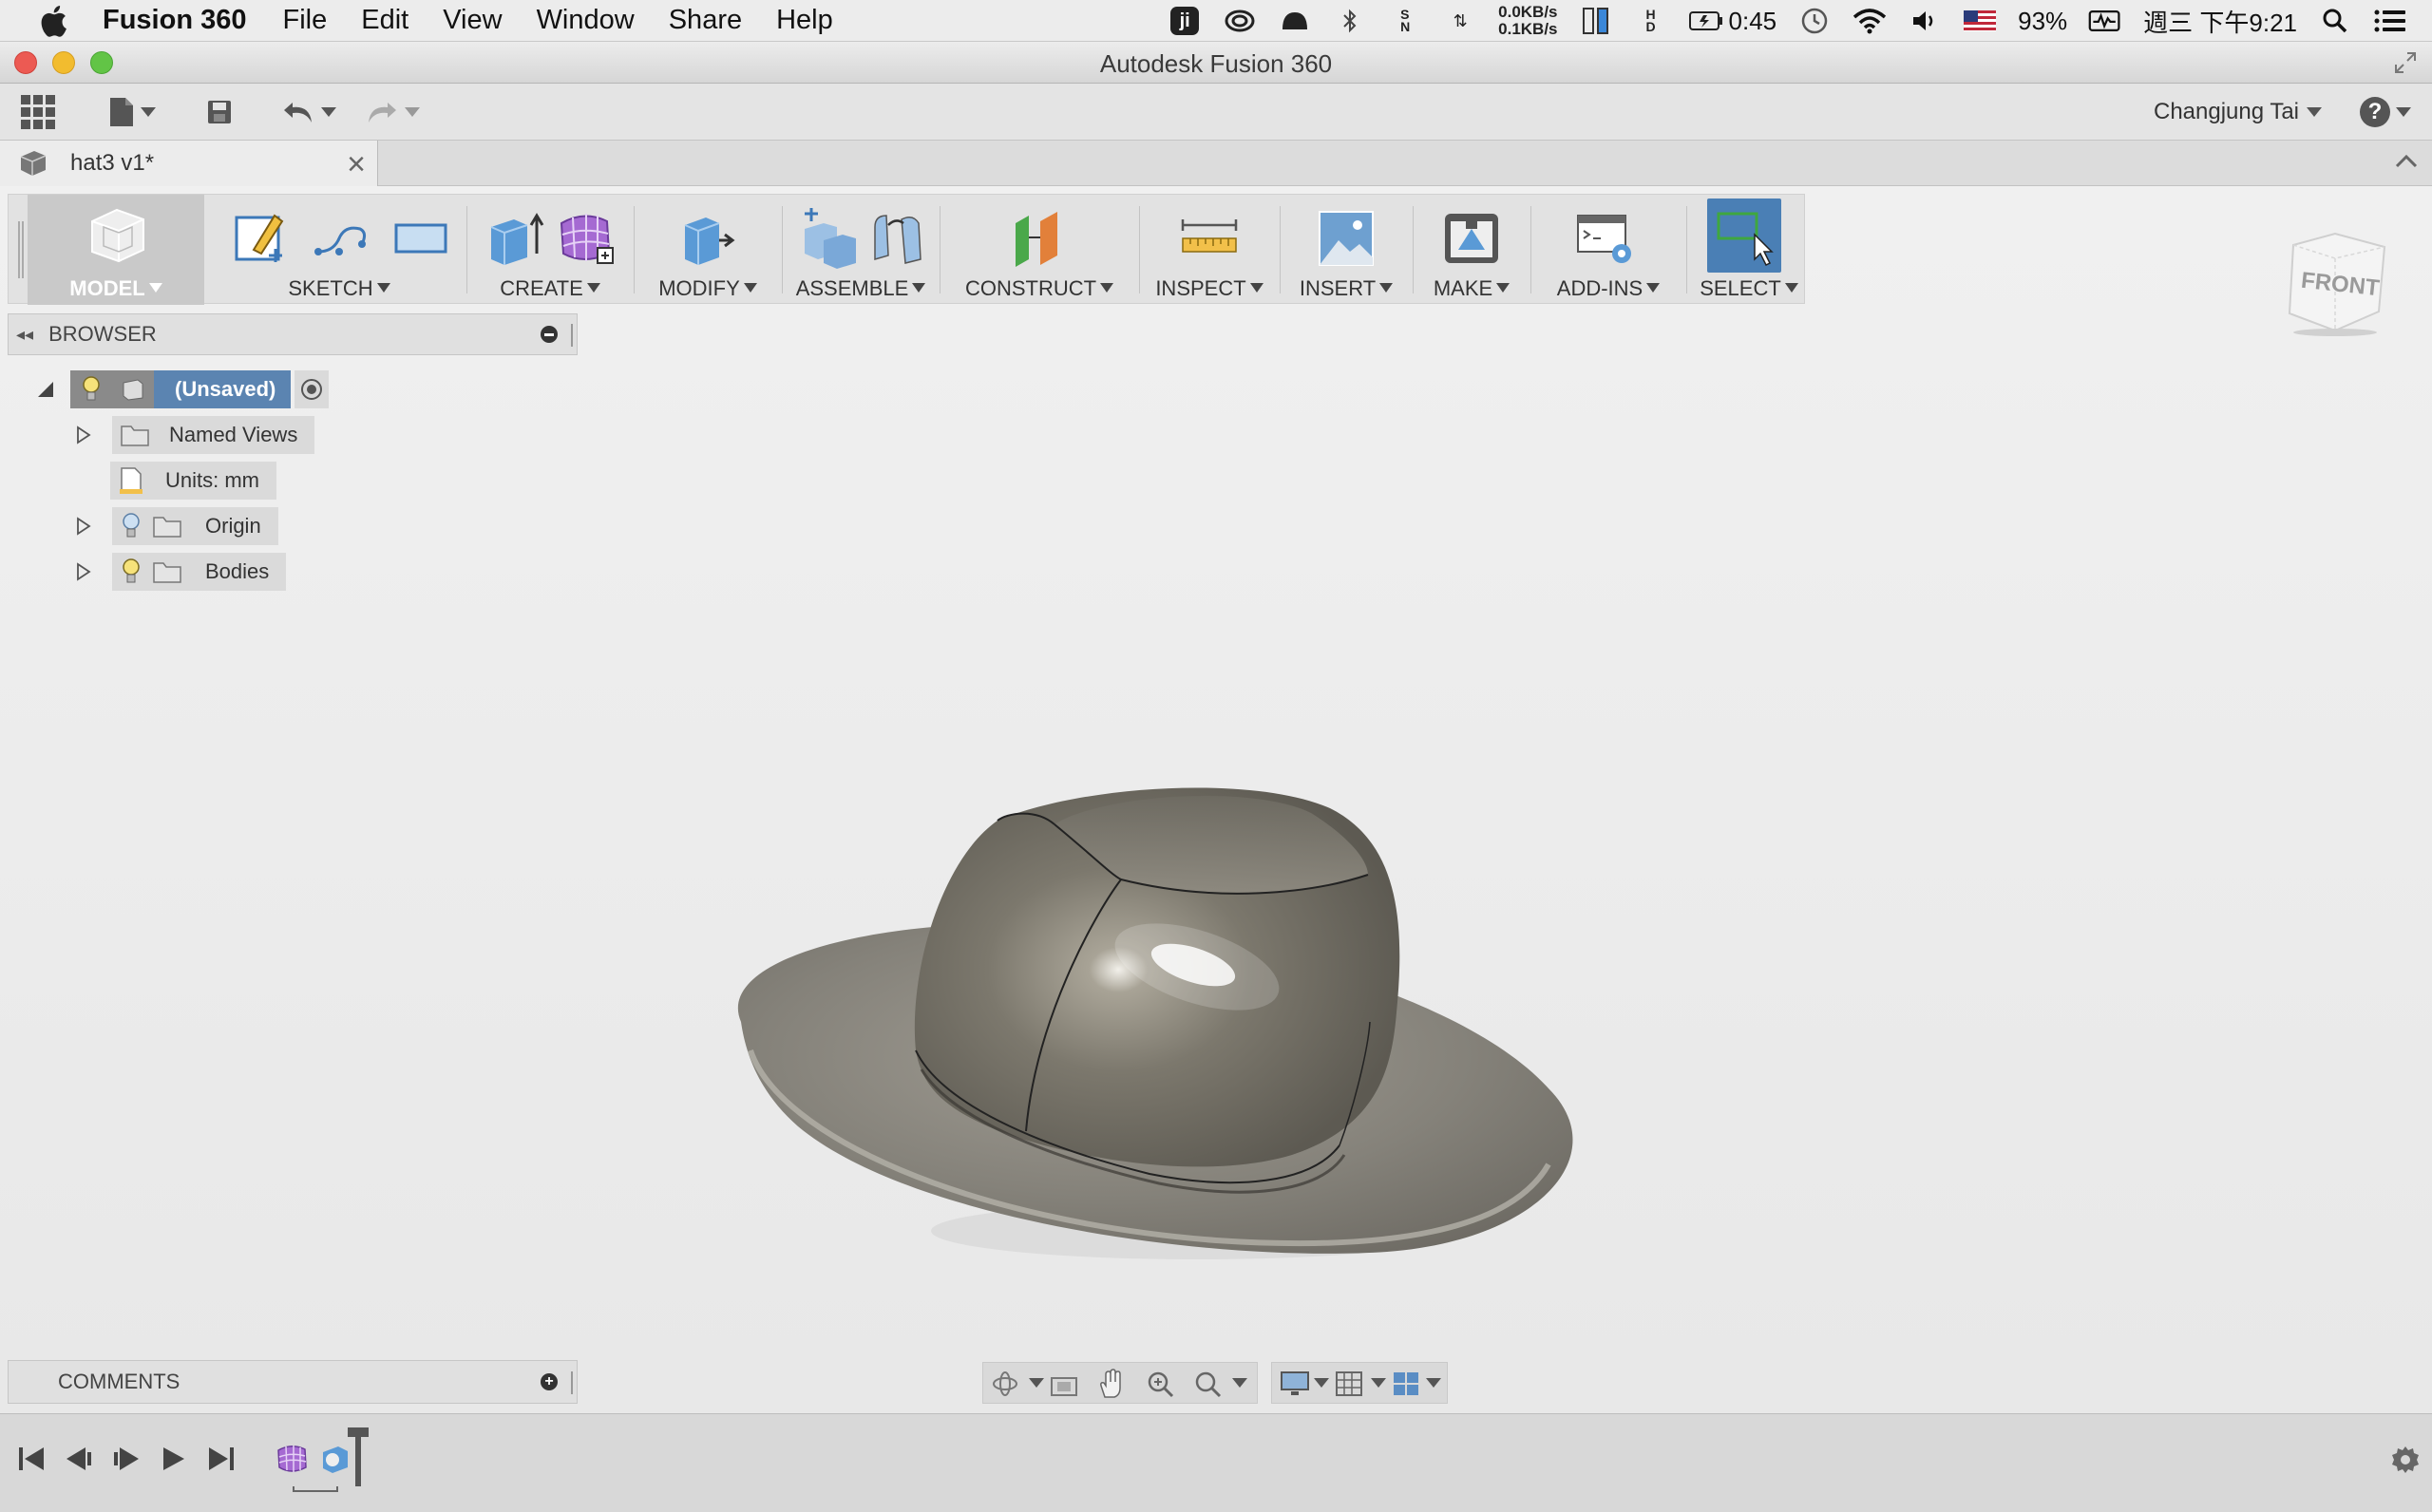  What do you see at coordinates (1161, 1385) in the screenshot?
I see `zoom-icon` at bounding box center [1161, 1385].